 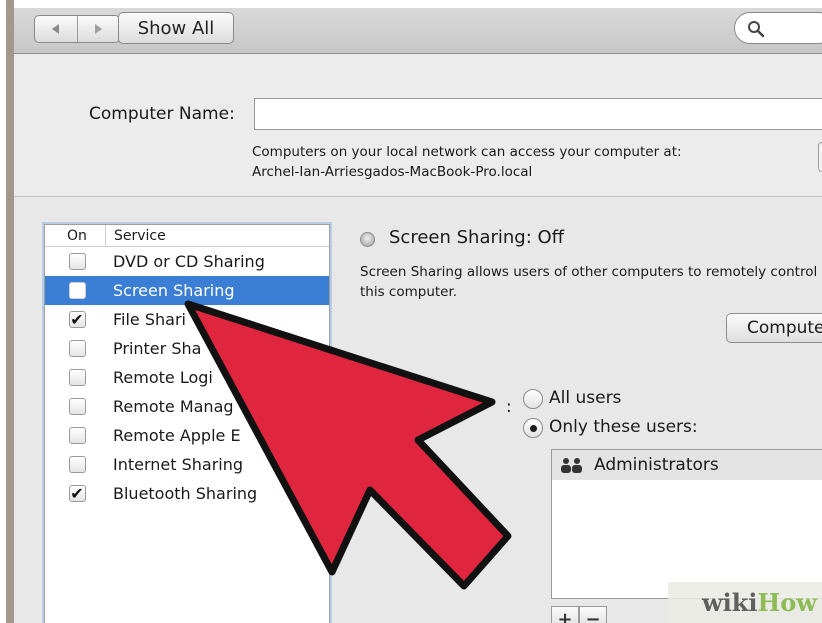 What do you see at coordinates (787, 602) in the screenshot?
I see `watermark-how: How` at bounding box center [787, 602].